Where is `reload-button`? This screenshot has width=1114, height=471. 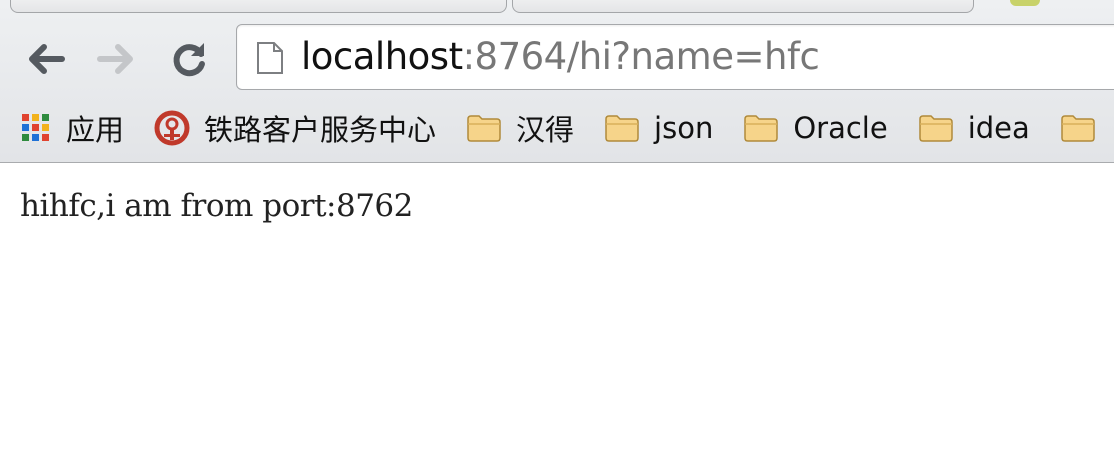
reload-button is located at coordinates (189, 59).